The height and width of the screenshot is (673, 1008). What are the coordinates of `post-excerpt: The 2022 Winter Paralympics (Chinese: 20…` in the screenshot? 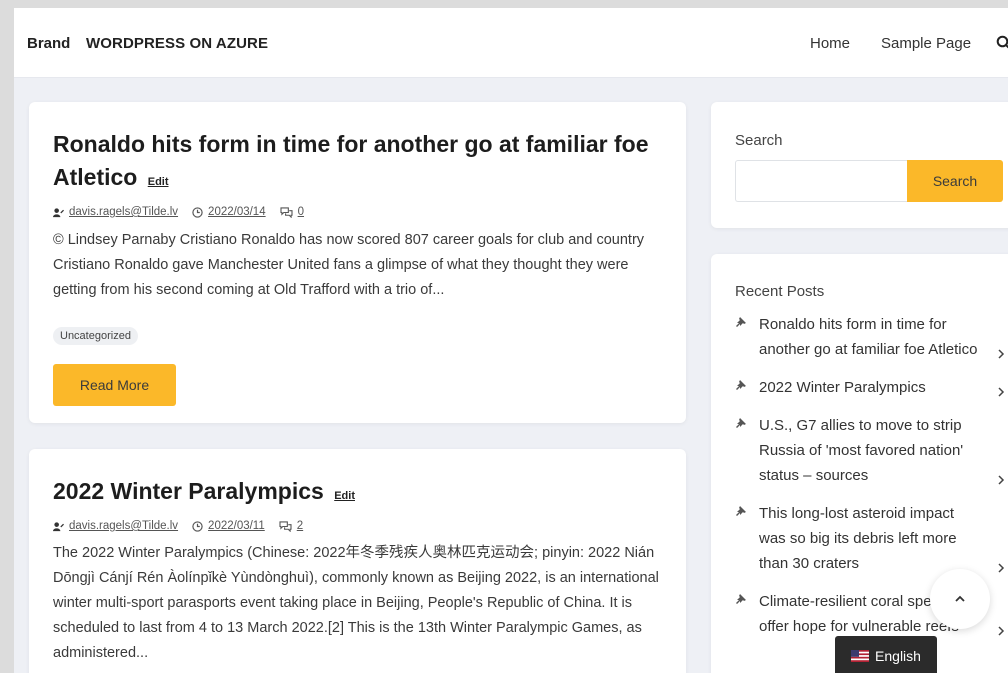 It's located at (356, 603).